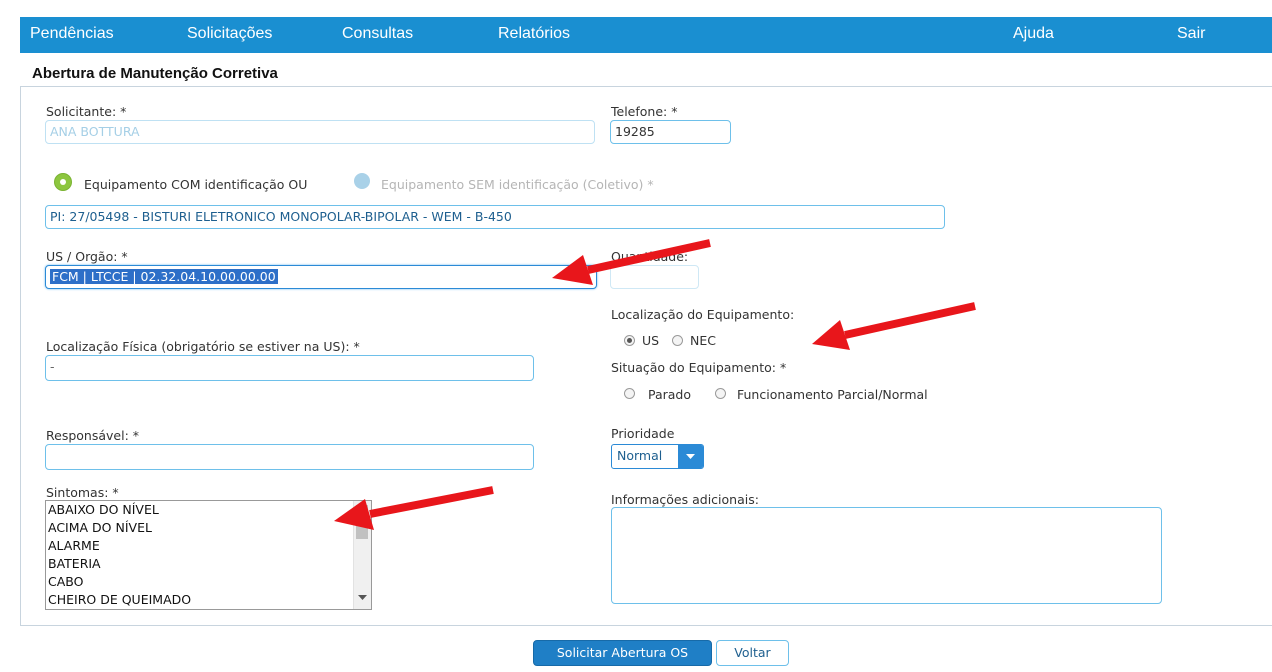  I want to click on situacao-parado-label: Parado, so click(670, 394).